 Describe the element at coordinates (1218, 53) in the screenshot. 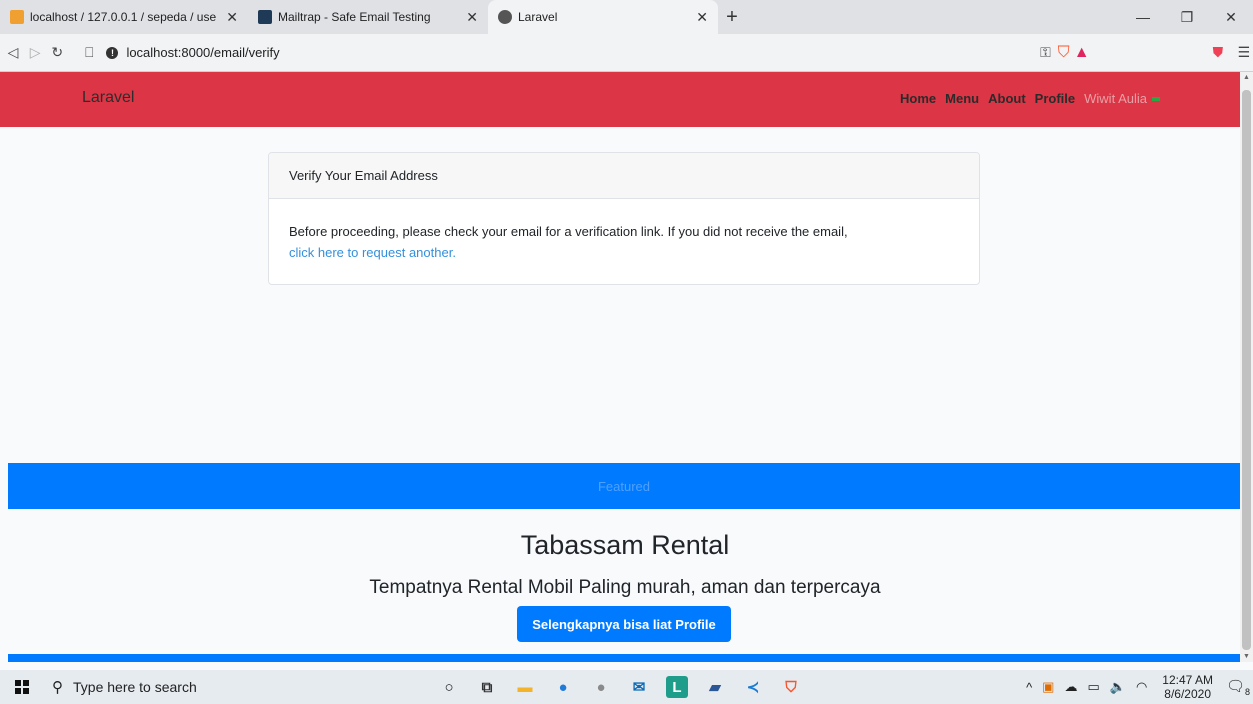

I see `pocket-icon: ⛊` at that location.